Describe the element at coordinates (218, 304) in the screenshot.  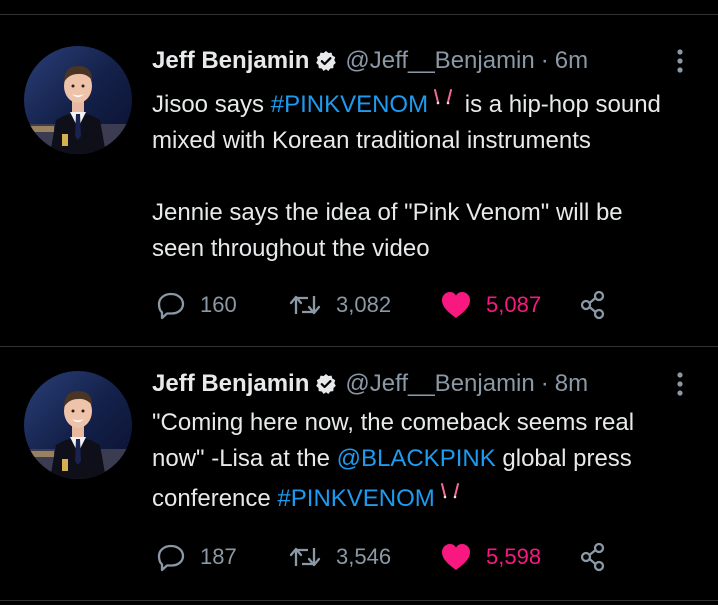
I see `reply-count: 160` at that location.